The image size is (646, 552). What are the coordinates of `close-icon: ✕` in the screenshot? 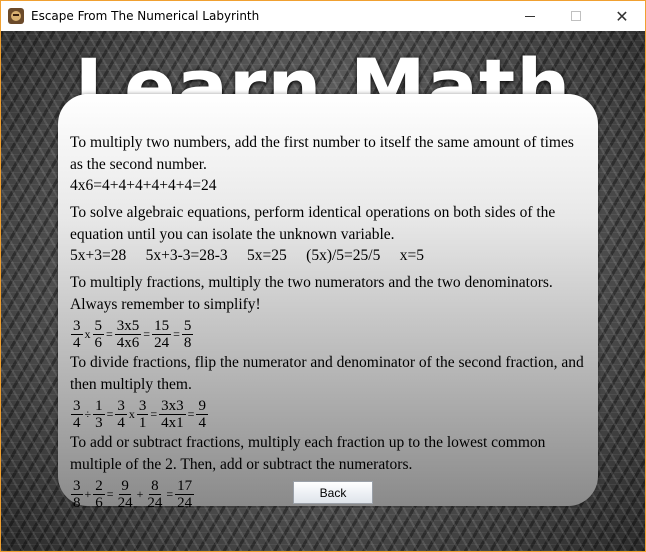 It's located at (622, 16).